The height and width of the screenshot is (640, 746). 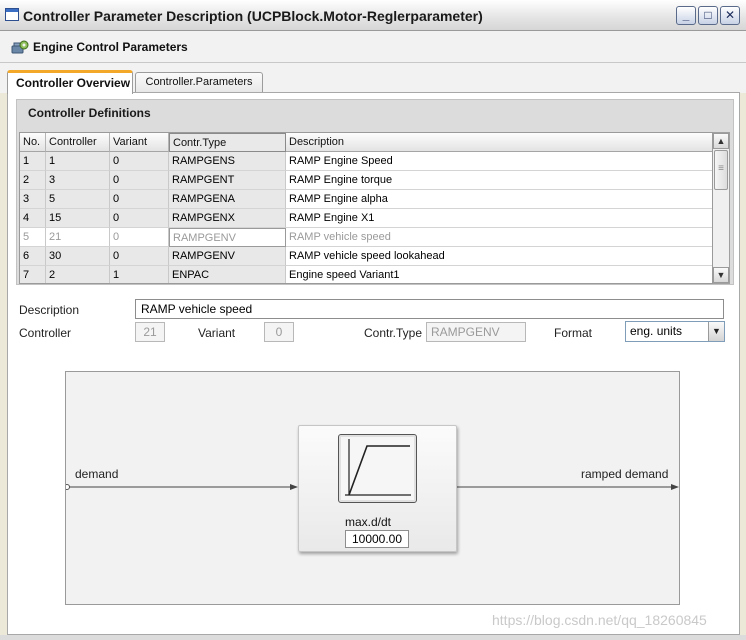 I want to click on cell-description: RAMP vehicle speed lookahead, so click(x=499, y=256).